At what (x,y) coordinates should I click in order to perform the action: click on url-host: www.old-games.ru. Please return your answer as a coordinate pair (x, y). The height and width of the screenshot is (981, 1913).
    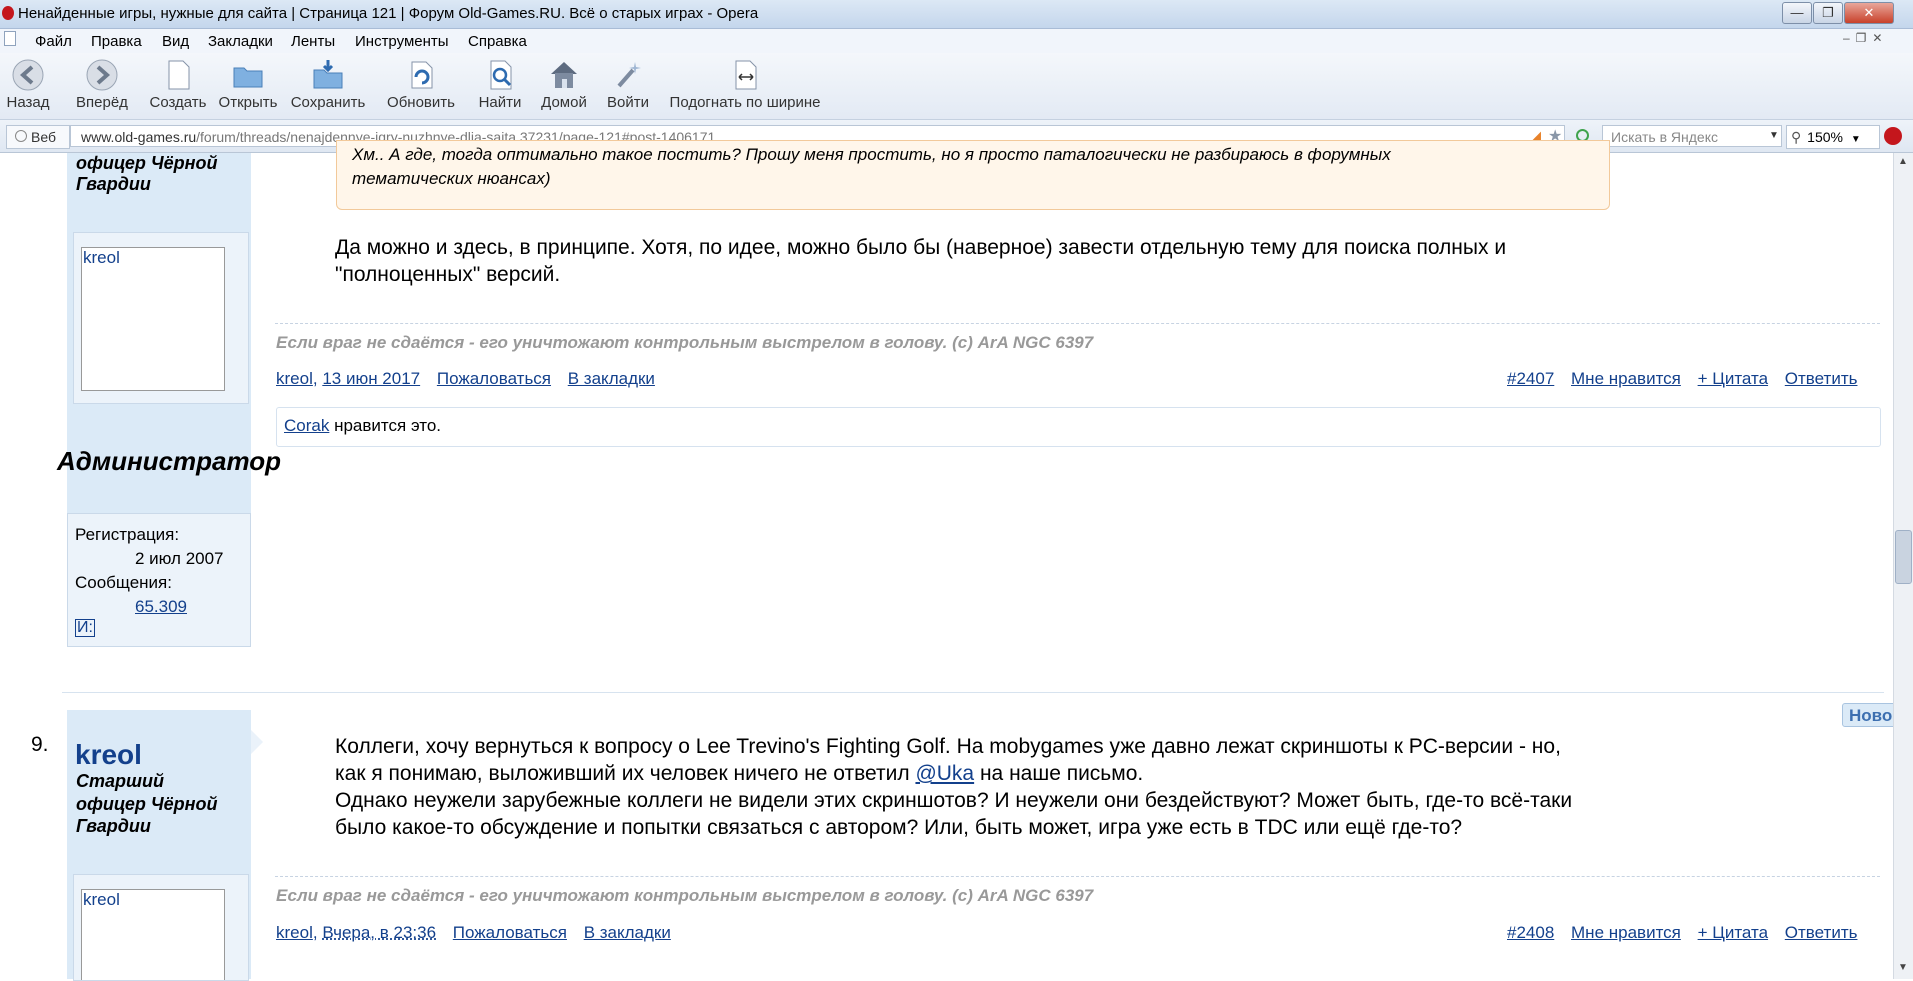
    Looking at the image, I should click on (139, 137).